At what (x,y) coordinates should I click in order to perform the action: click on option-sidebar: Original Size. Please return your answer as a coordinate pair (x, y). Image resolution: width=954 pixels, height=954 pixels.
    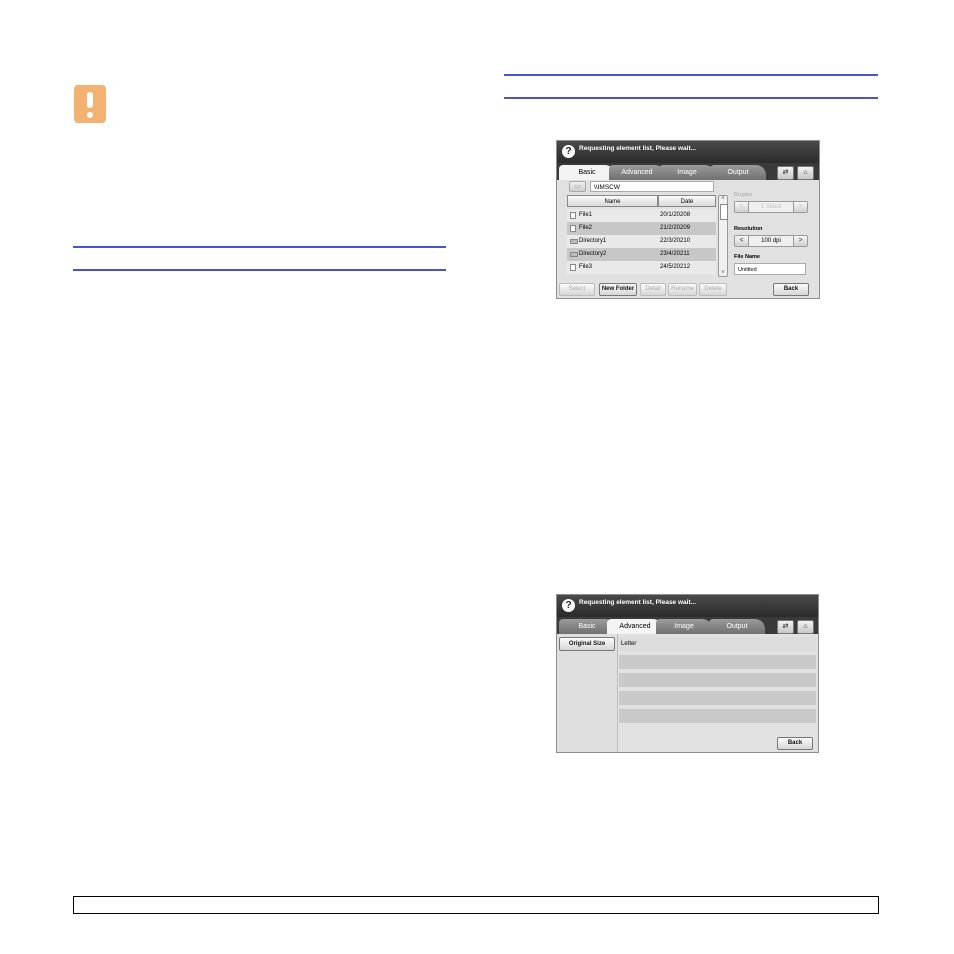
    Looking at the image, I should click on (587, 693).